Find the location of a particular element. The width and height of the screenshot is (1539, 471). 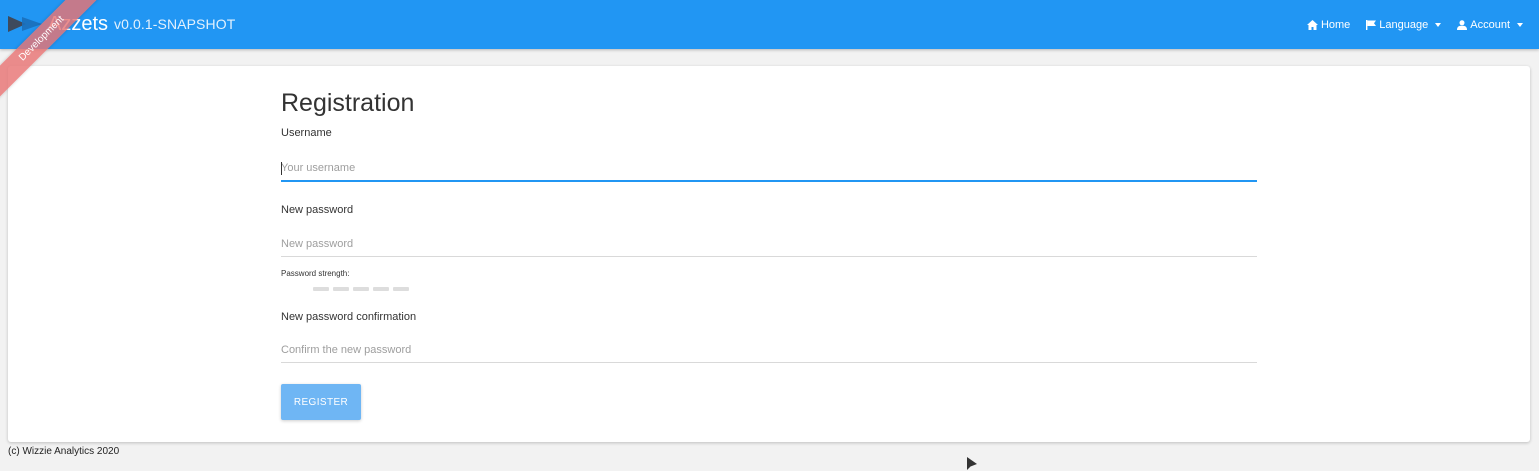

text-cursor is located at coordinates (281, 168).